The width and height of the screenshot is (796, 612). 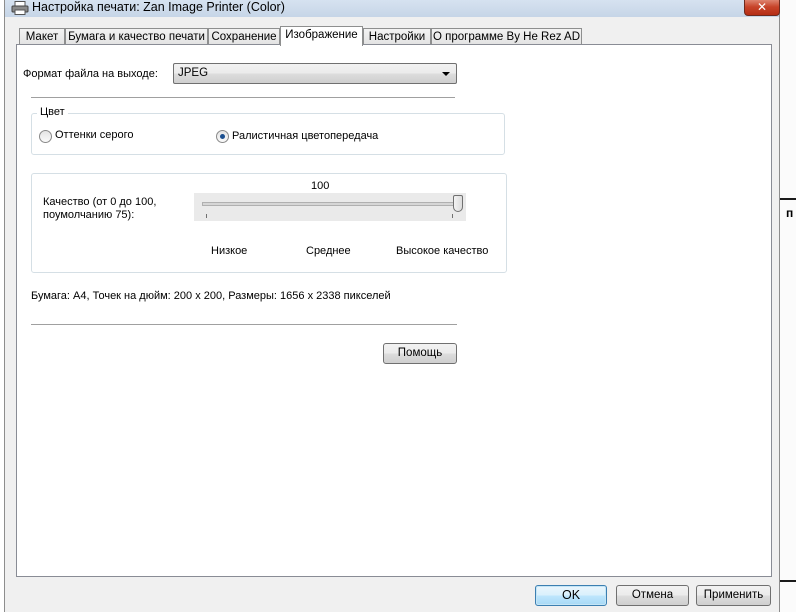 I want to click on tab-about: О программе By He Rez AD, so click(x=506, y=36).